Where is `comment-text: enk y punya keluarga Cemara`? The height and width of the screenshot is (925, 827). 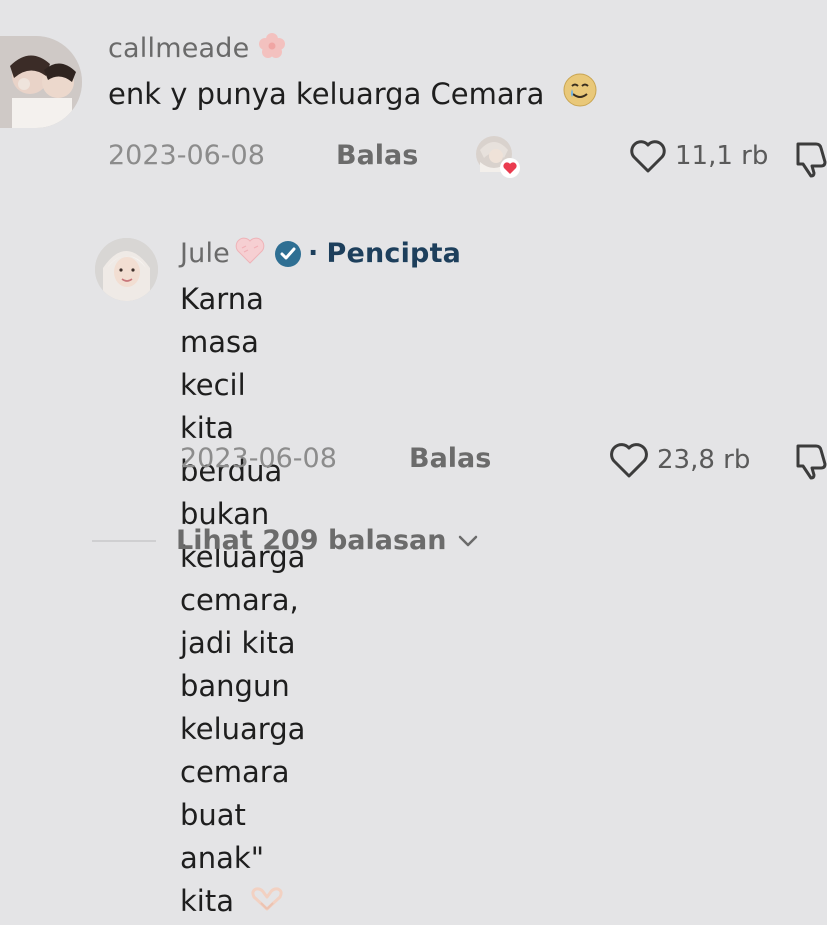 comment-text: enk y punya keluarga Cemara is located at coordinates (353, 96).